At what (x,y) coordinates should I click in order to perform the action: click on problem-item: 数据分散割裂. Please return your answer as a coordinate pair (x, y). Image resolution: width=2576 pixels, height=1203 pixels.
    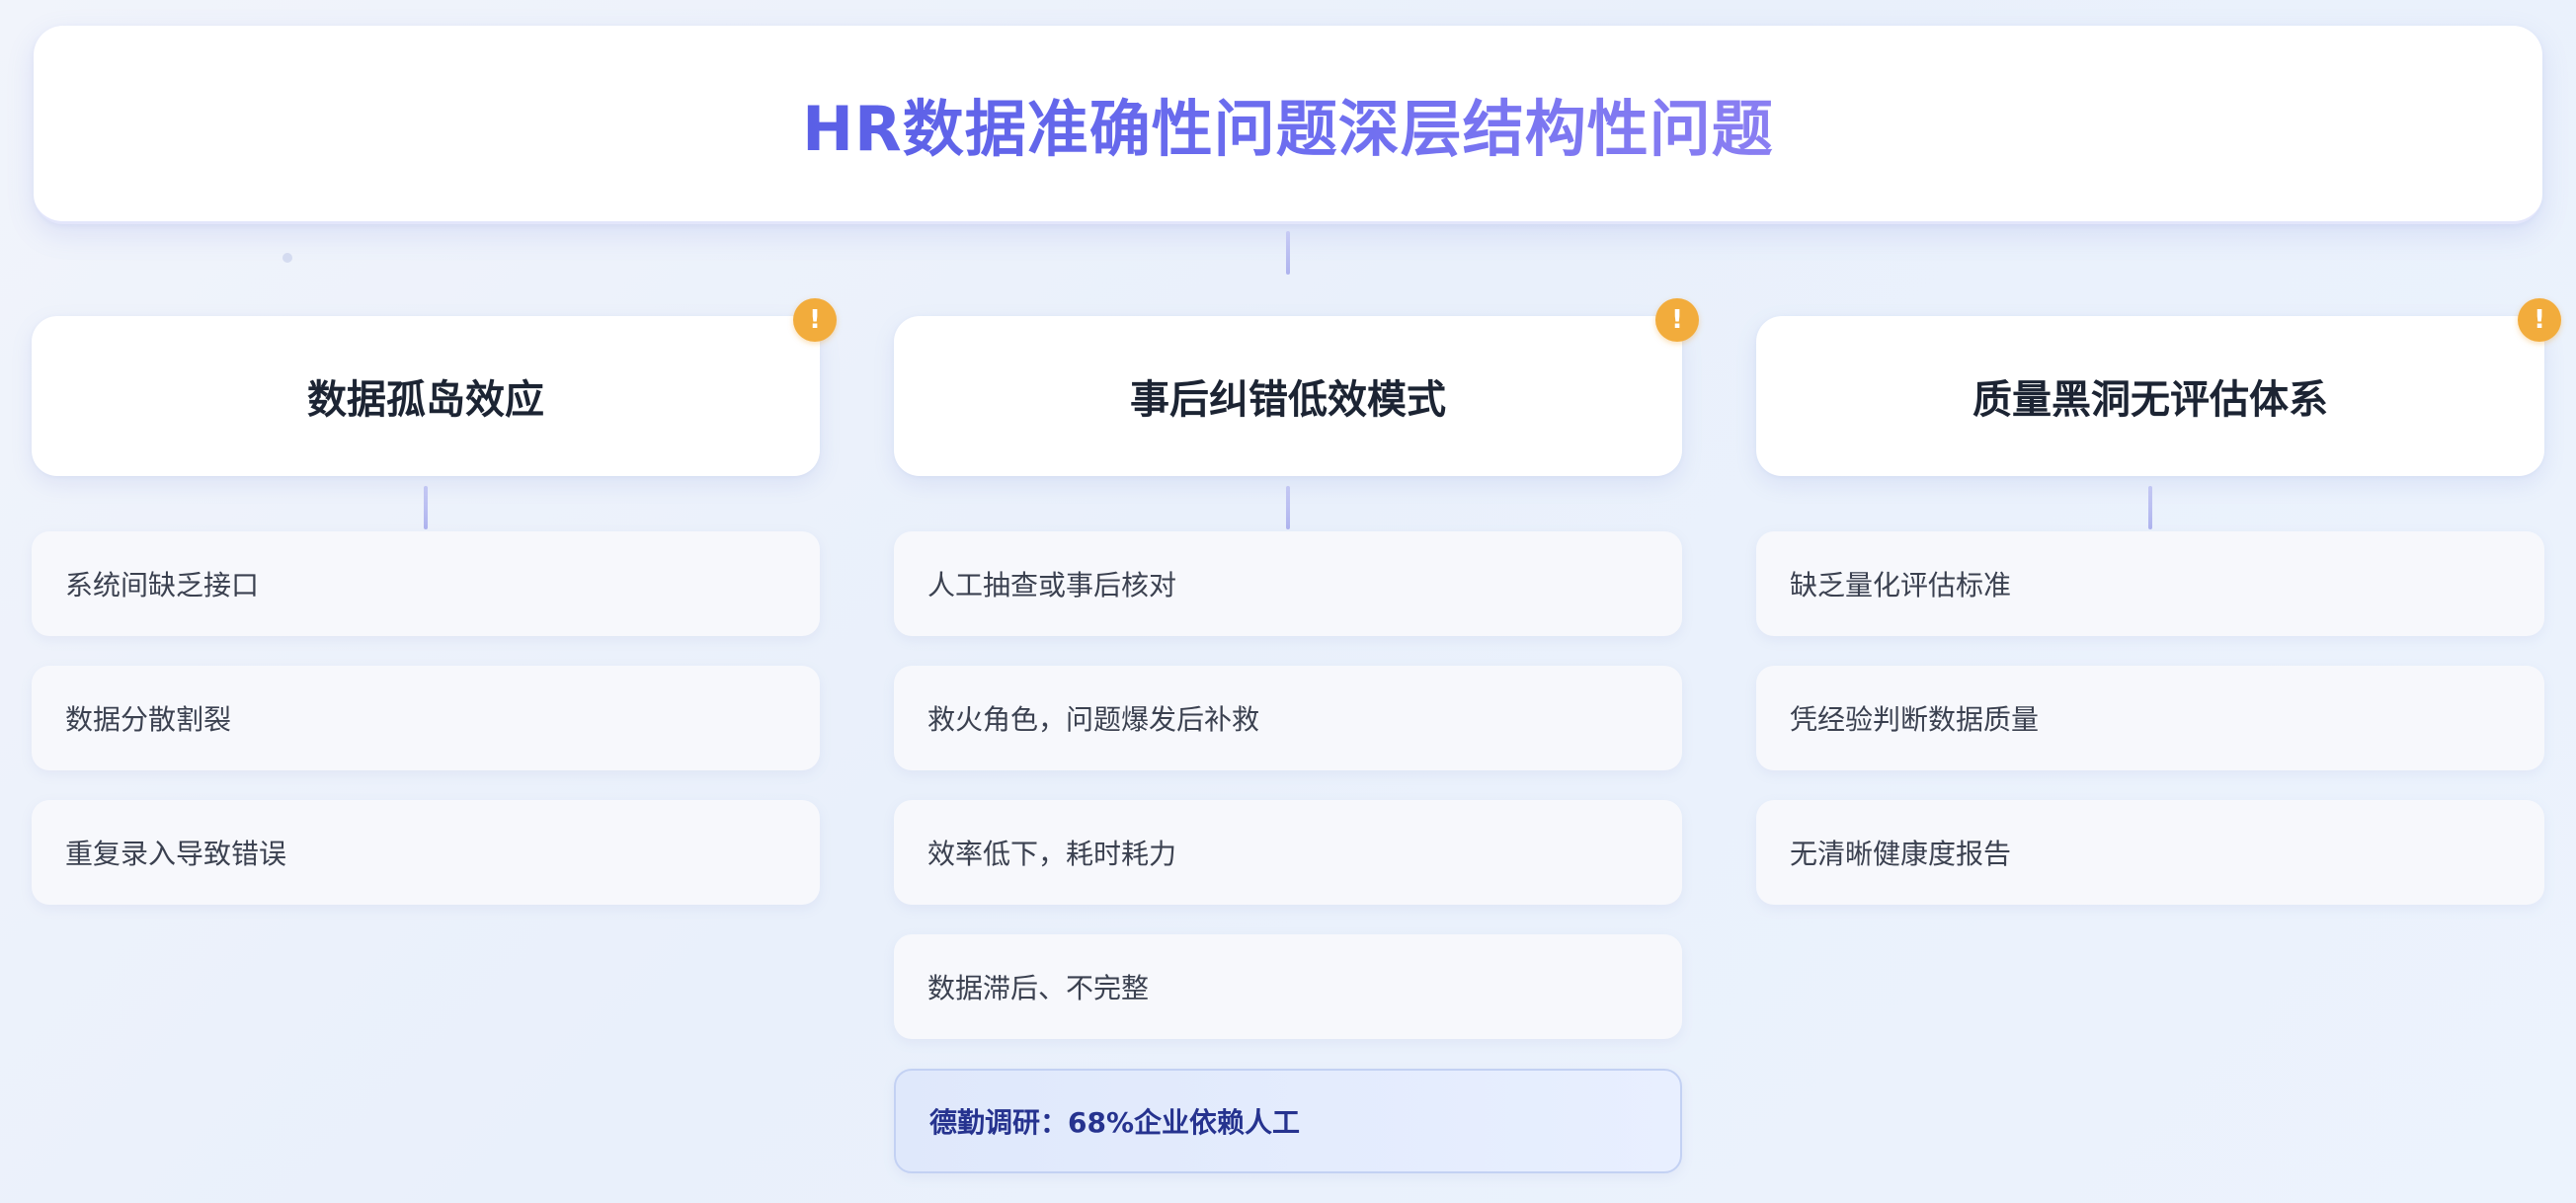
    Looking at the image, I should click on (426, 718).